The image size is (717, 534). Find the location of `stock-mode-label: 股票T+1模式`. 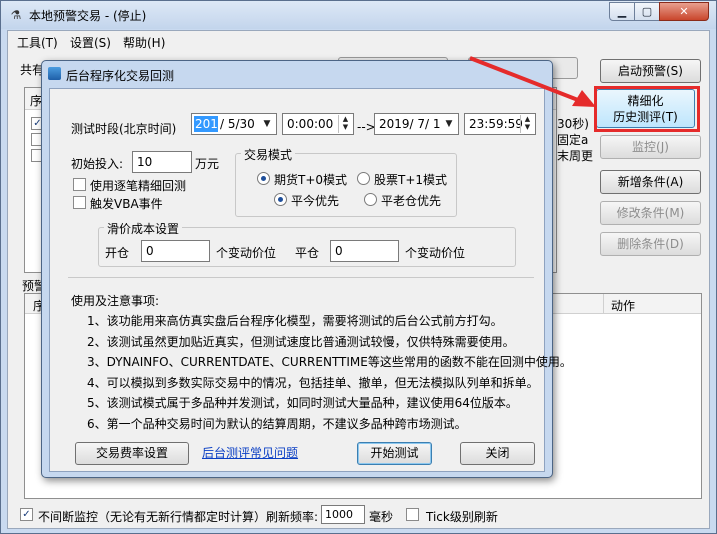

stock-mode-label: 股票T+1模式 is located at coordinates (411, 180).